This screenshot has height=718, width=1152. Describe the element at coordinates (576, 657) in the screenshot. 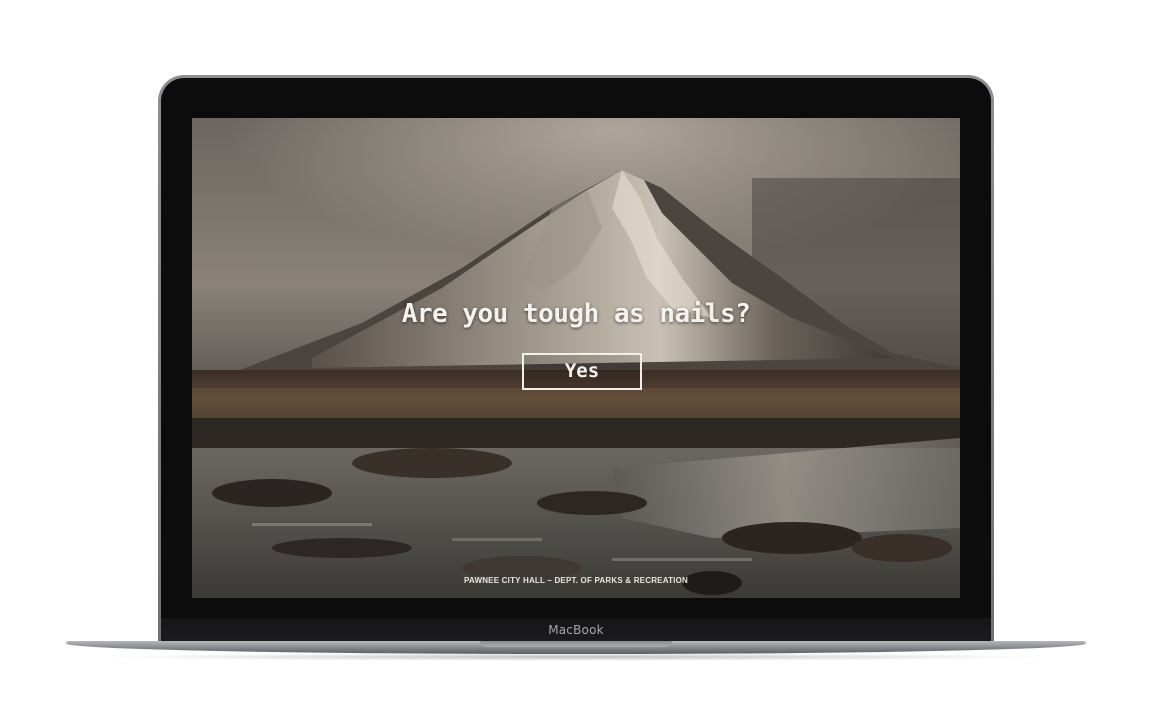

I see `base-shadow` at that location.